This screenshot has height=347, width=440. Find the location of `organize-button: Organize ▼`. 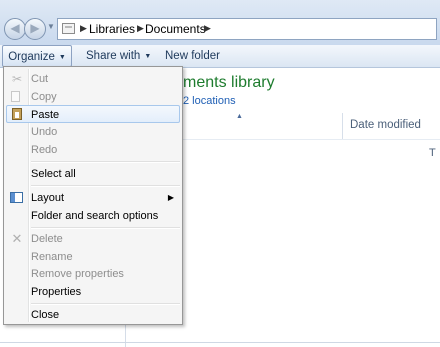

organize-button: Organize ▼ is located at coordinates (37, 56).